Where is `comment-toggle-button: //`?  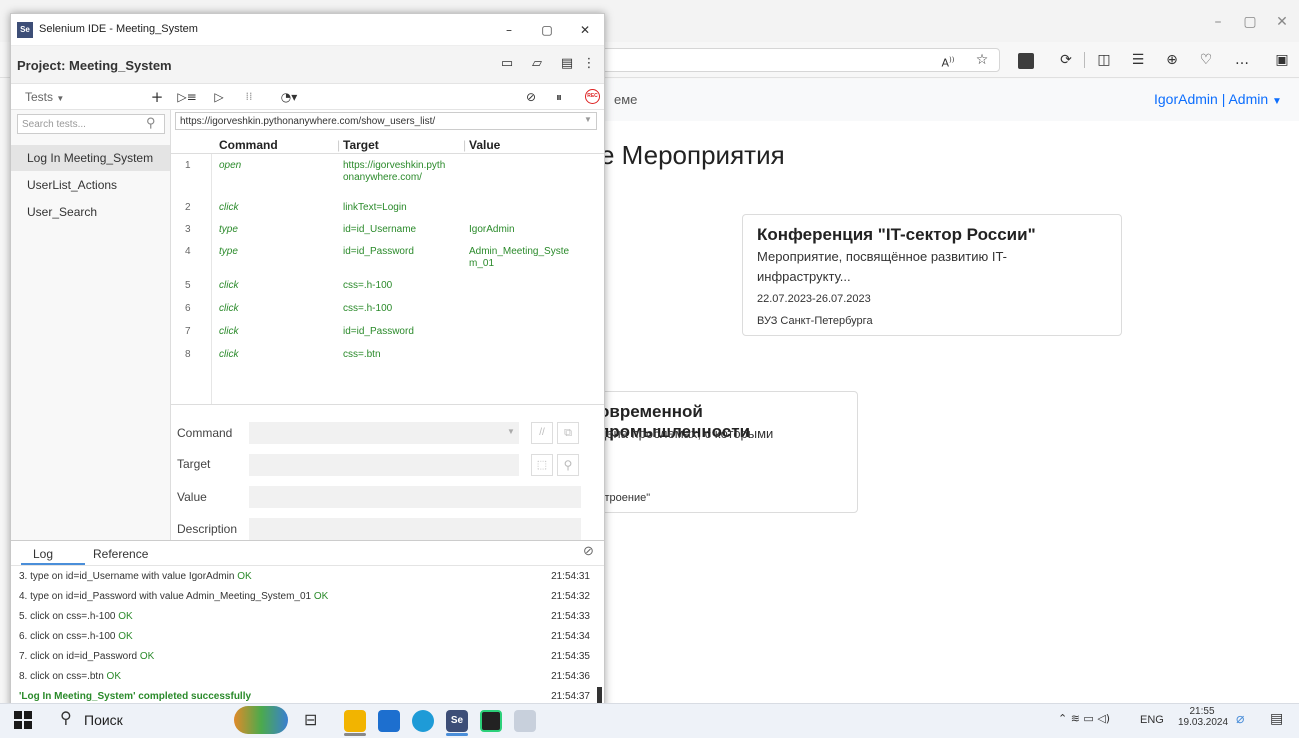 comment-toggle-button: // is located at coordinates (542, 433).